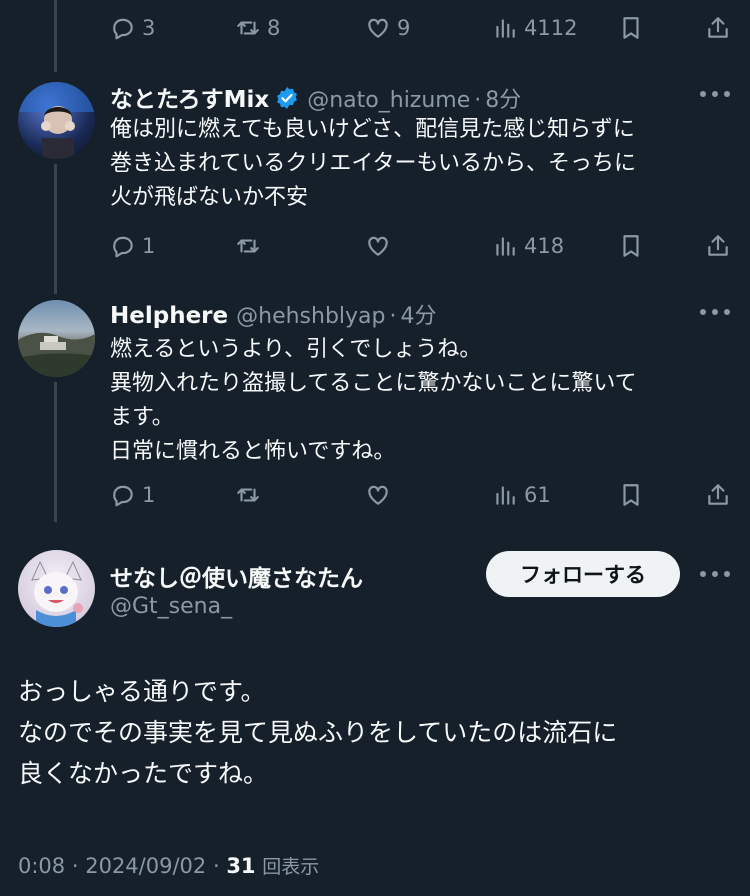  I want to click on avatar-landscape-icon, so click(56, 354).